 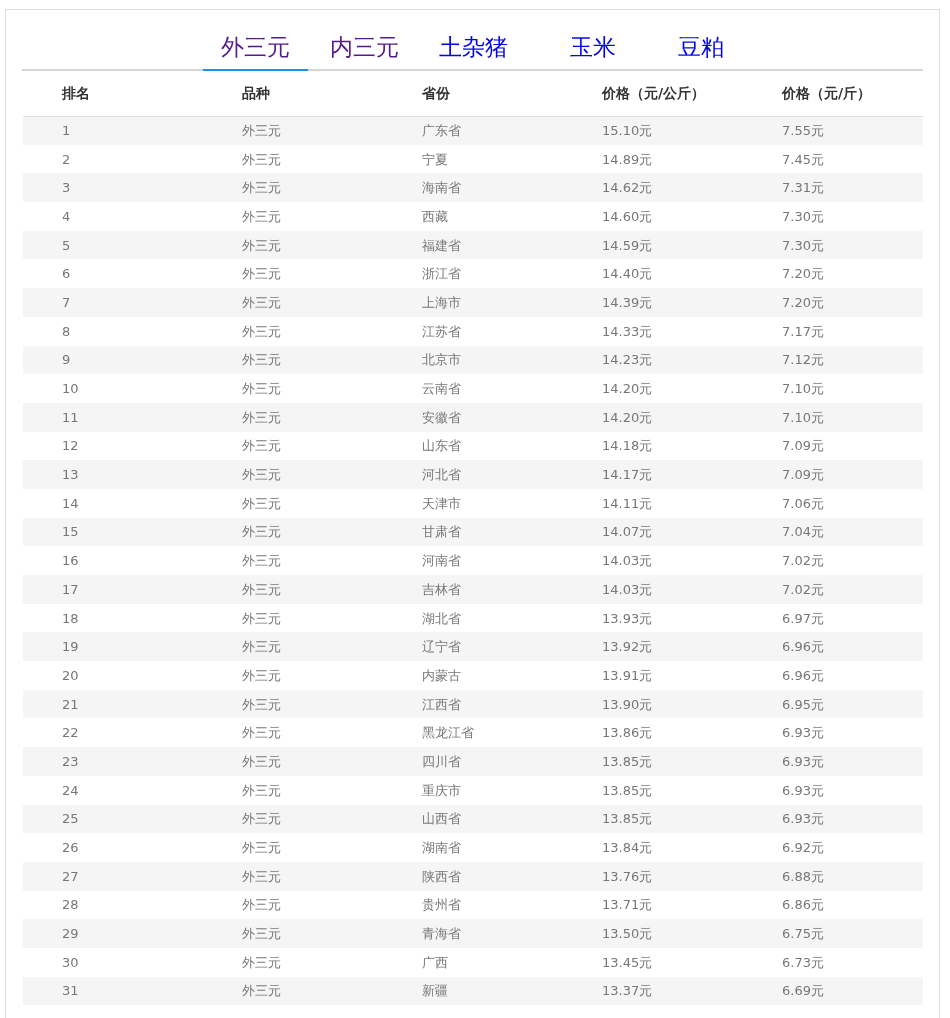 What do you see at coordinates (473, 819) in the screenshot?
I see `table-cell: 山西省` at bounding box center [473, 819].